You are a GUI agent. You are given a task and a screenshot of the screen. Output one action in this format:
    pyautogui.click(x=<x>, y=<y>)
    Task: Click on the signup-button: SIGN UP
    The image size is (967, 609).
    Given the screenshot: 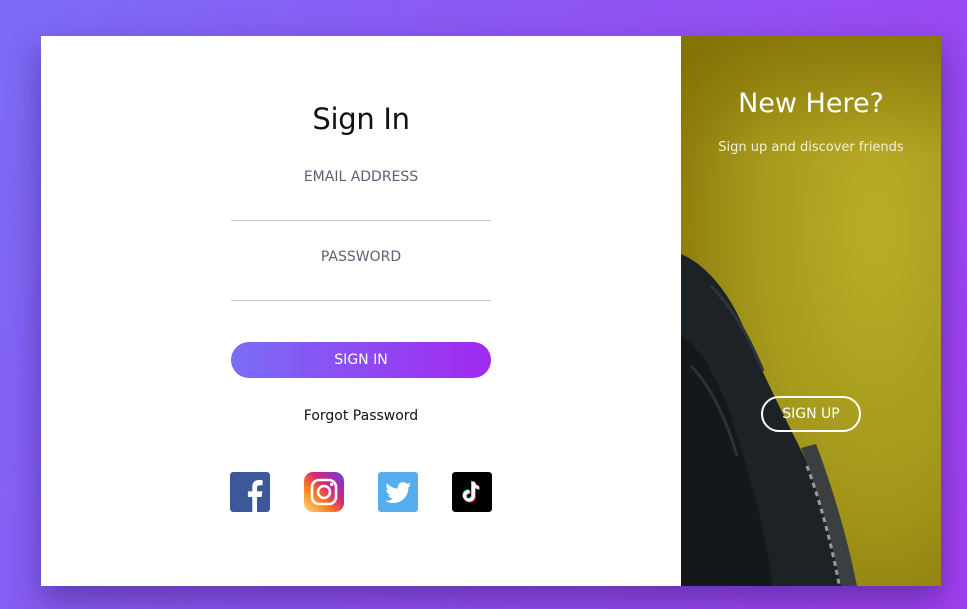 What is the action you would take?
    pyautogui.click(x=811, y=414)
    